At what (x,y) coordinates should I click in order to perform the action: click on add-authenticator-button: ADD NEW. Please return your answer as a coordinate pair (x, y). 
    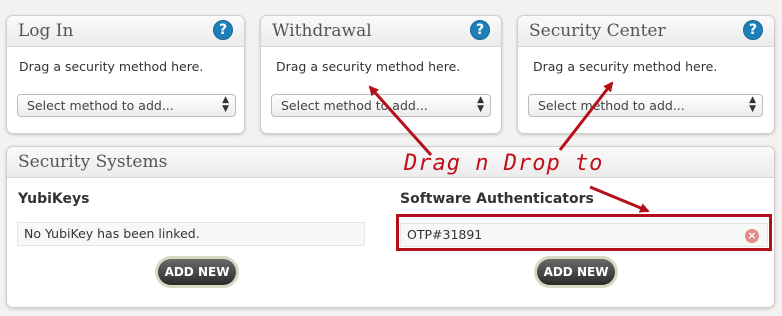
    Looking at the image, I should click on (576, 272).